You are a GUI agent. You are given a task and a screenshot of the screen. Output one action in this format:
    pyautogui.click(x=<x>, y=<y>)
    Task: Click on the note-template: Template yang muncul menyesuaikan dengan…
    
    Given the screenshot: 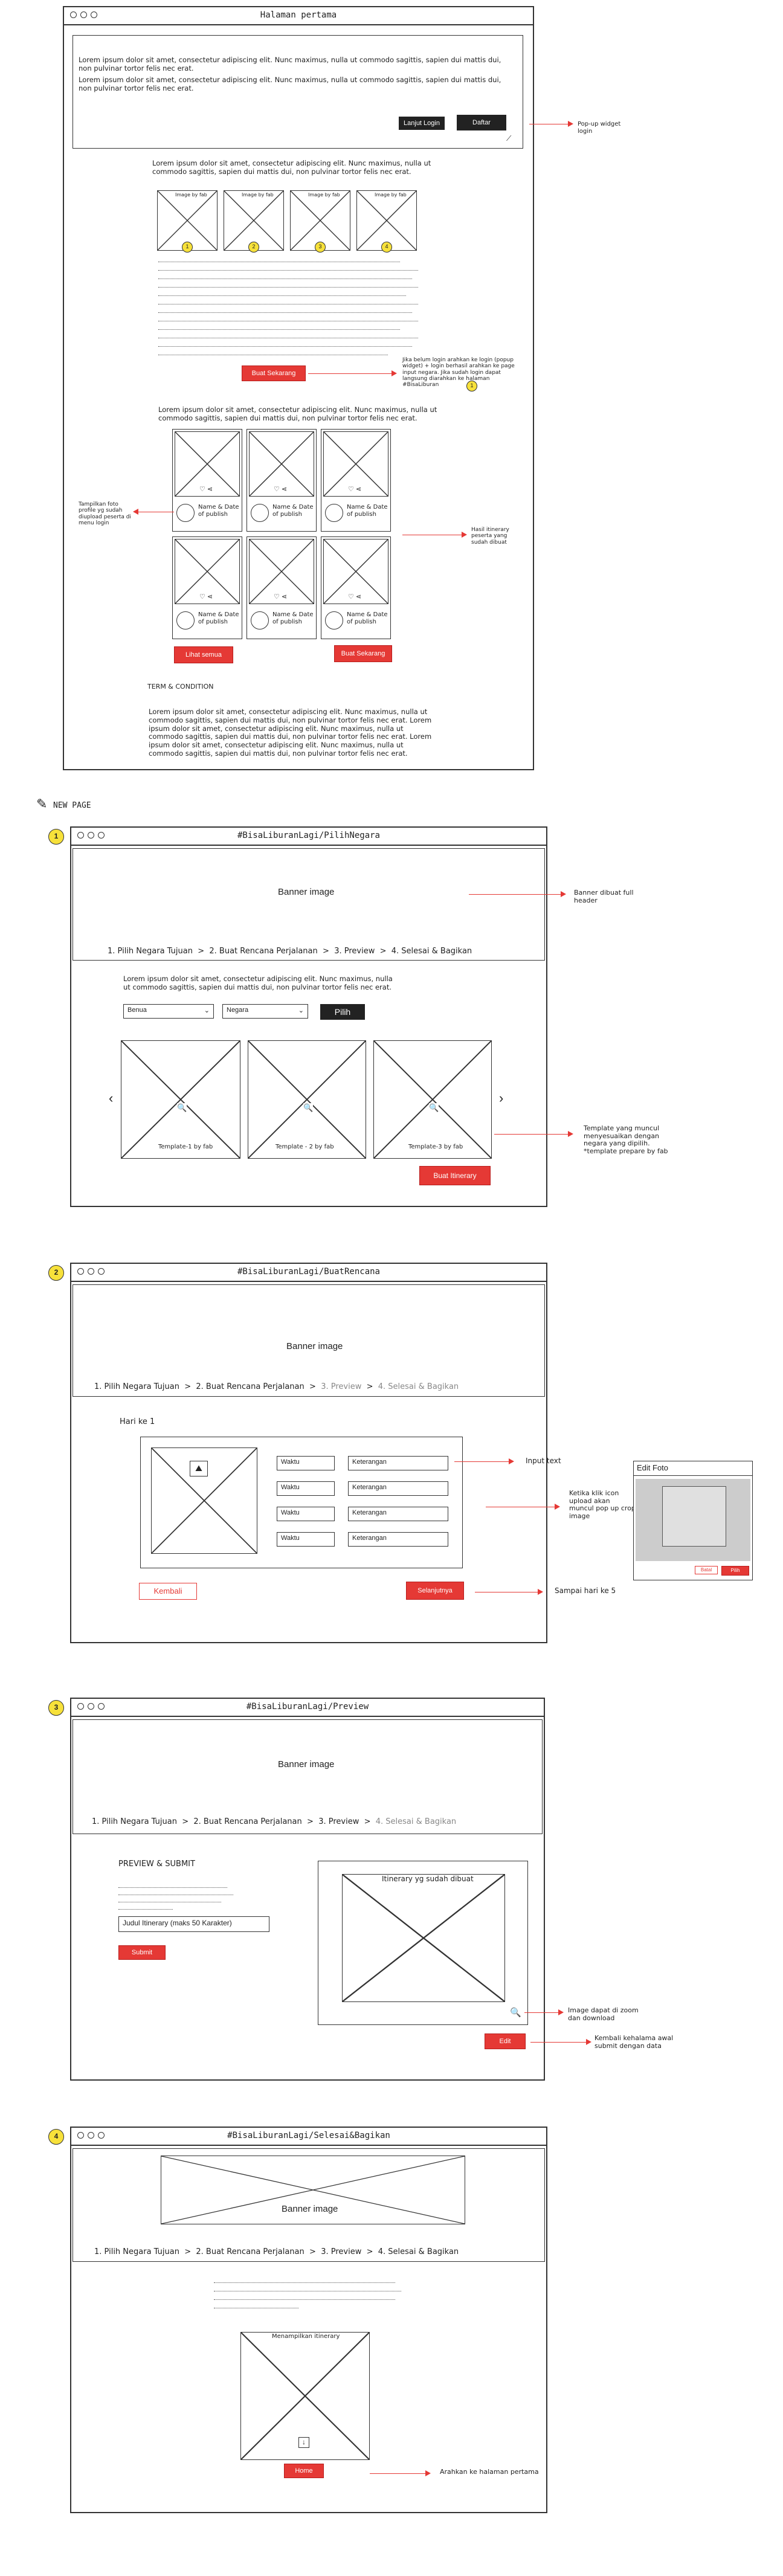 What is the action you would take?
    pyautogui.click(x=626, y=1140)
    